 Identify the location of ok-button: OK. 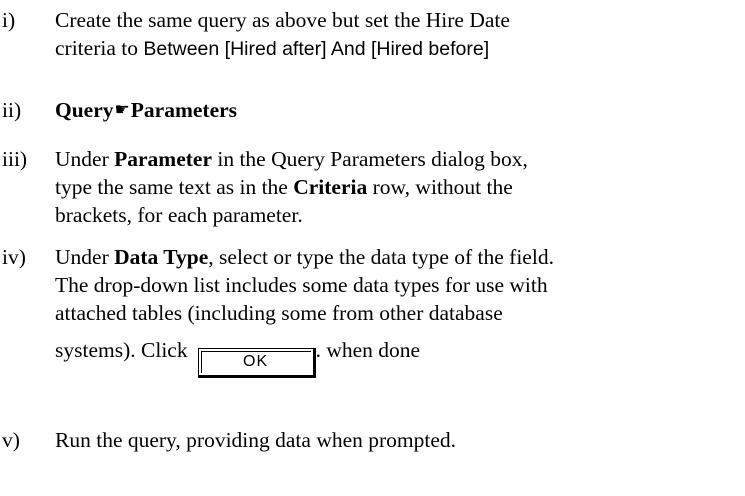
(256, 363).